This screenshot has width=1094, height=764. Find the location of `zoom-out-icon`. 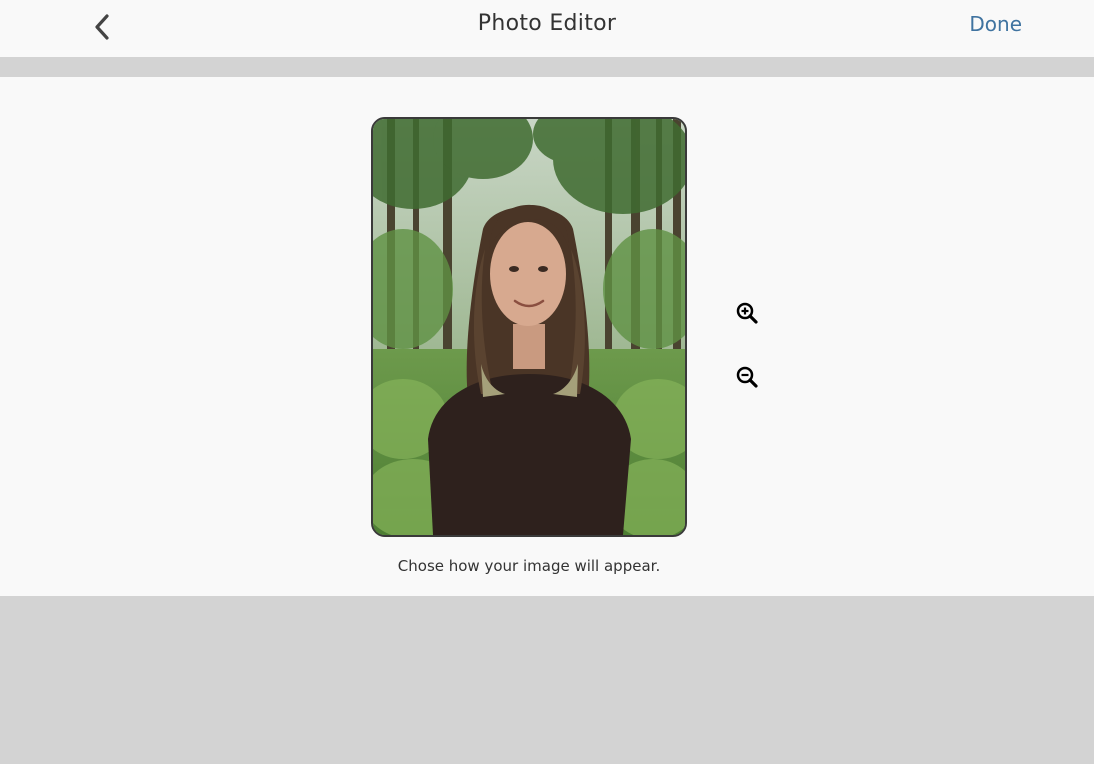

zoom-out-icon is located at coordinates (747, 377).